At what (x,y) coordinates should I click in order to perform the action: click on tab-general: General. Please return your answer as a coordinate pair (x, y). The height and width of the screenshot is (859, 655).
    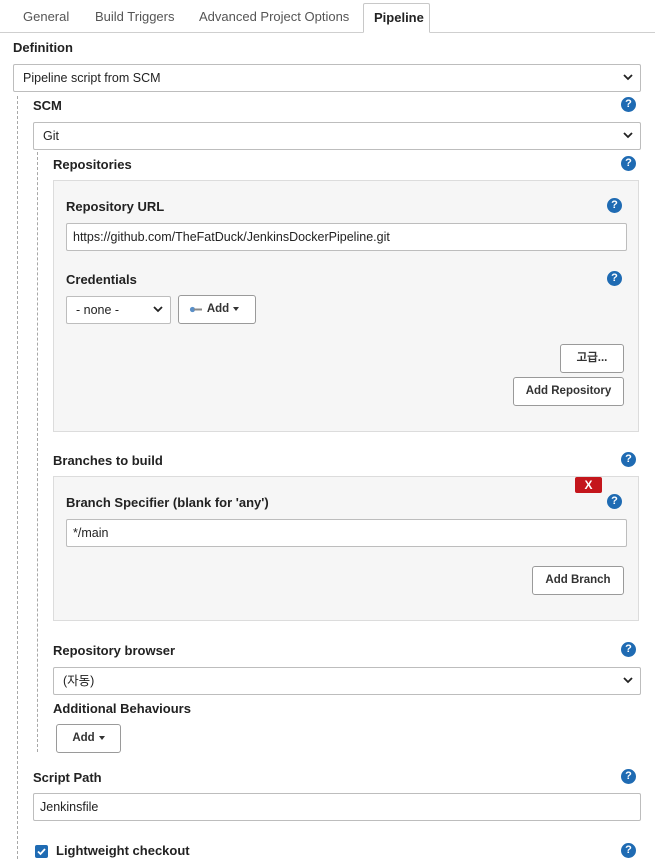
    Looking at the image, I should click on (46, 18).